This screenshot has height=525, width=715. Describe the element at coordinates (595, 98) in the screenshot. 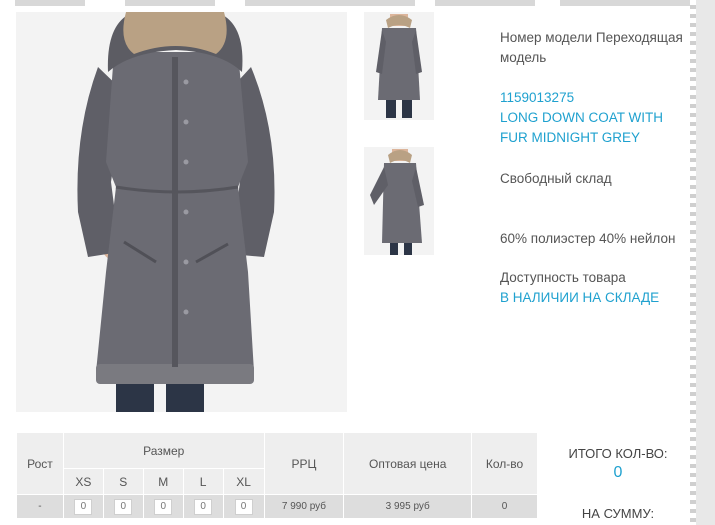

I see `product-article-link: 1159013275` at that location.